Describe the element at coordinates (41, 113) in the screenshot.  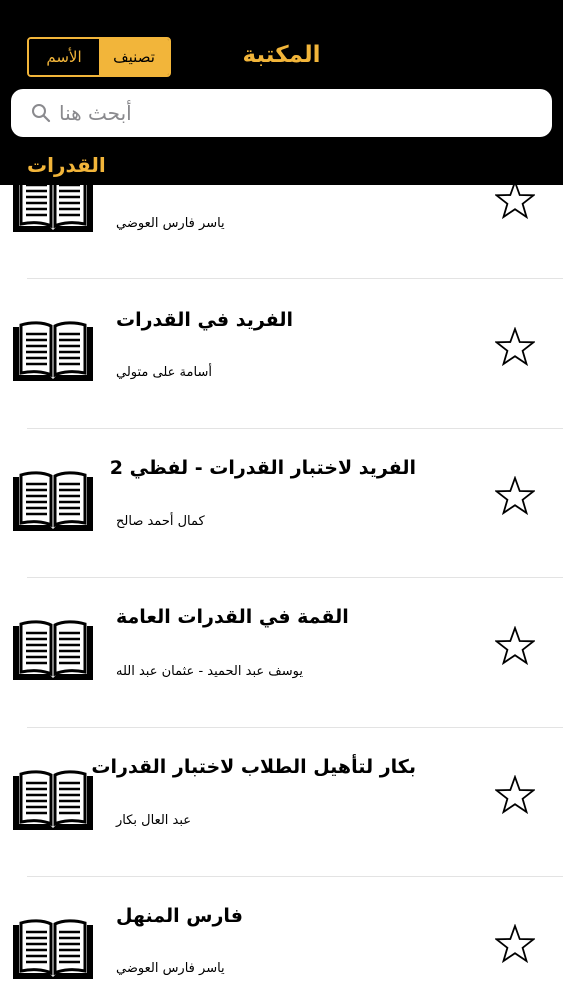
I see `search-icon` at that location.